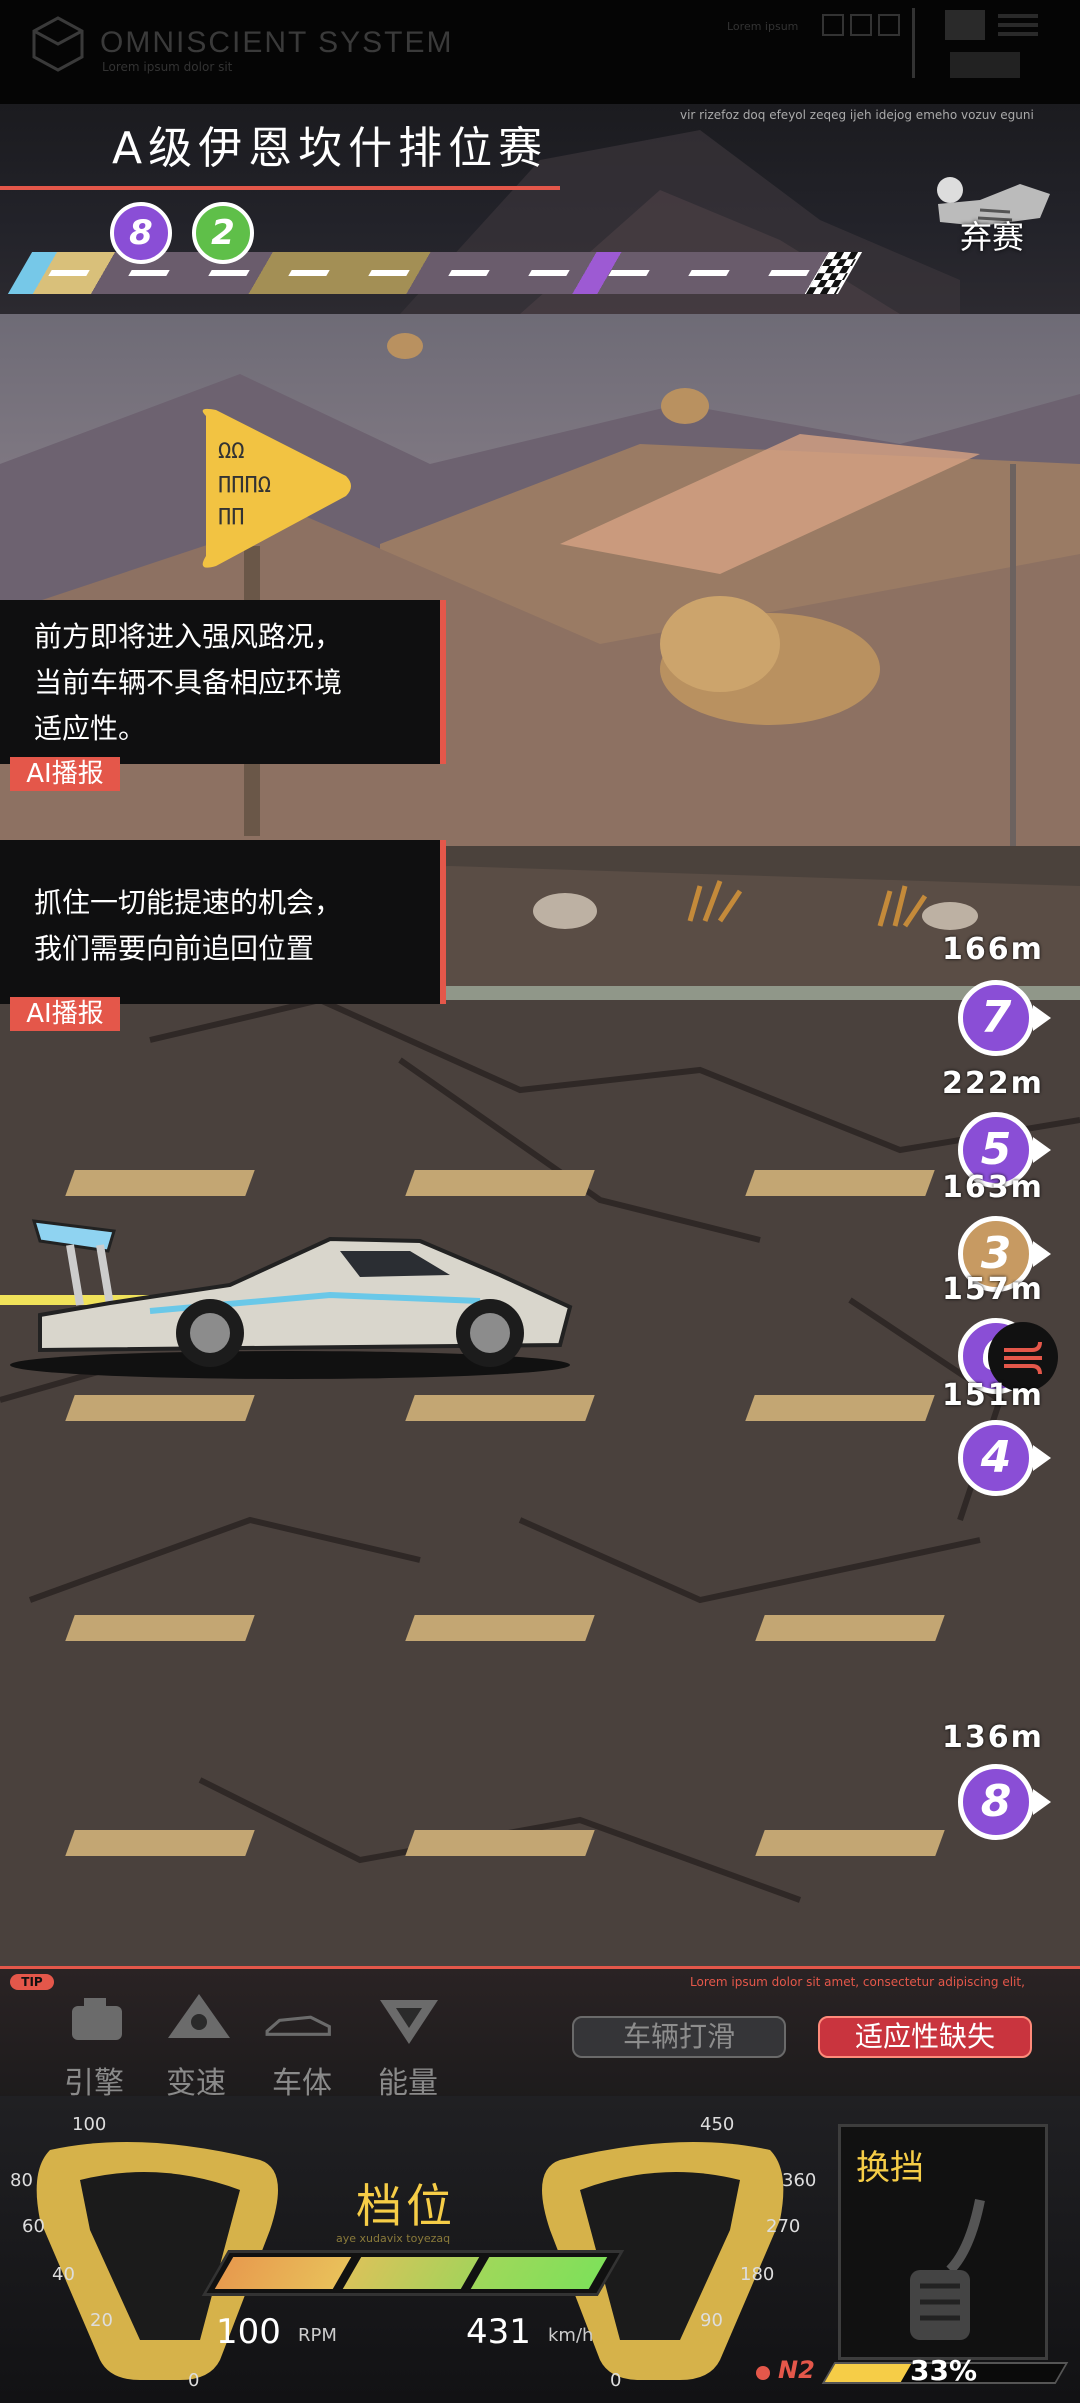  I want to click on rpm-value: 100, so click(248, 2332).